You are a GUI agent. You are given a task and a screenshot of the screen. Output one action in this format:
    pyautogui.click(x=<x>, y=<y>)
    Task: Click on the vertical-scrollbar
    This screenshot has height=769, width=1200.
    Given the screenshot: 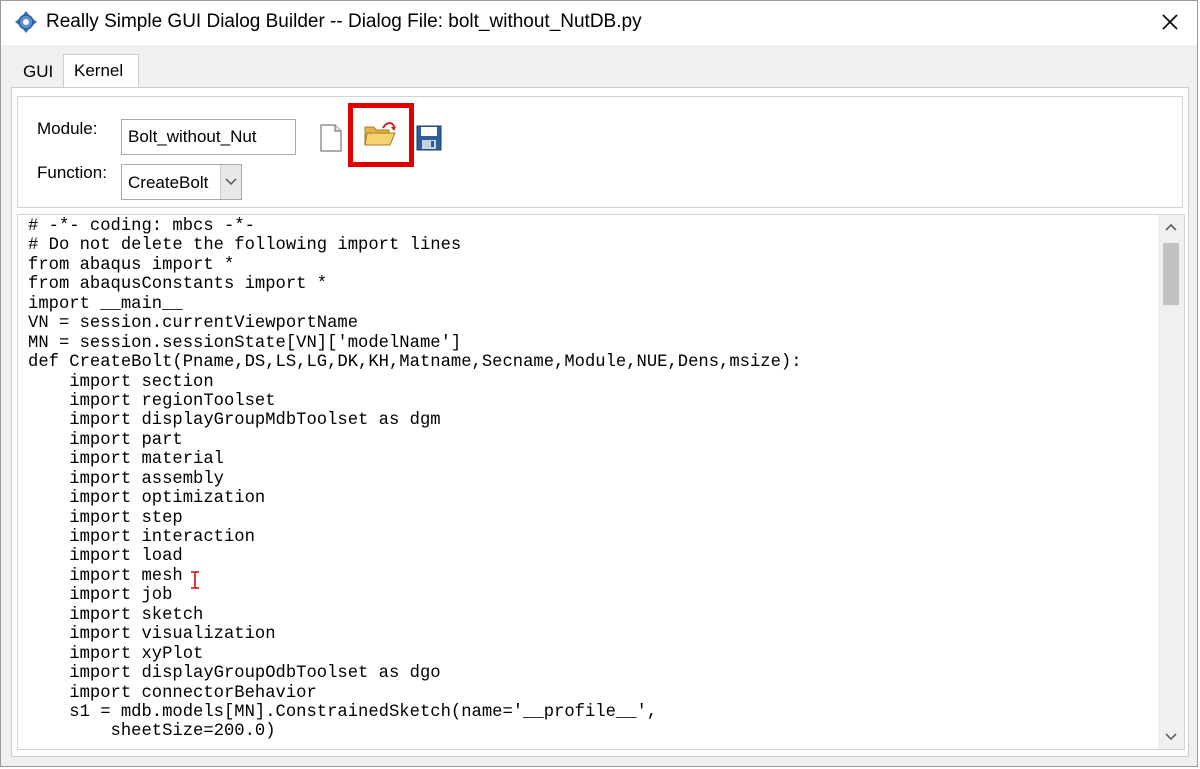 What is the action you would take?
    pyautogui.click(x=1171, y=482)
    